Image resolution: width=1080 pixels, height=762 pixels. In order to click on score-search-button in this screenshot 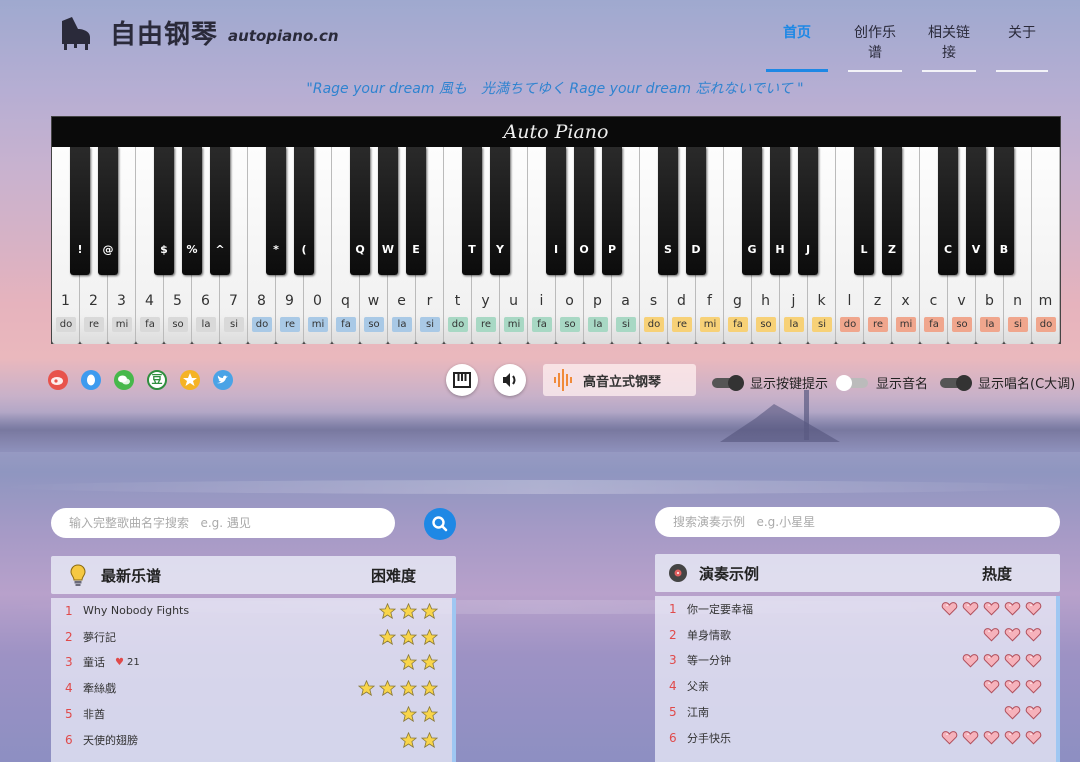, I will do `click(440, 524)`.